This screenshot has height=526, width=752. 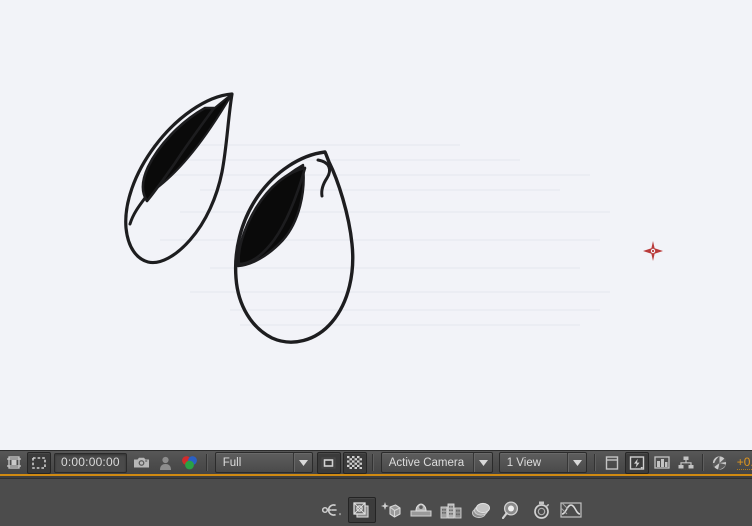 What do you see at coordinates (421, 510) in the screenshot?
I see `enable-frame-blending-icon` at bounding box center [421, 510].